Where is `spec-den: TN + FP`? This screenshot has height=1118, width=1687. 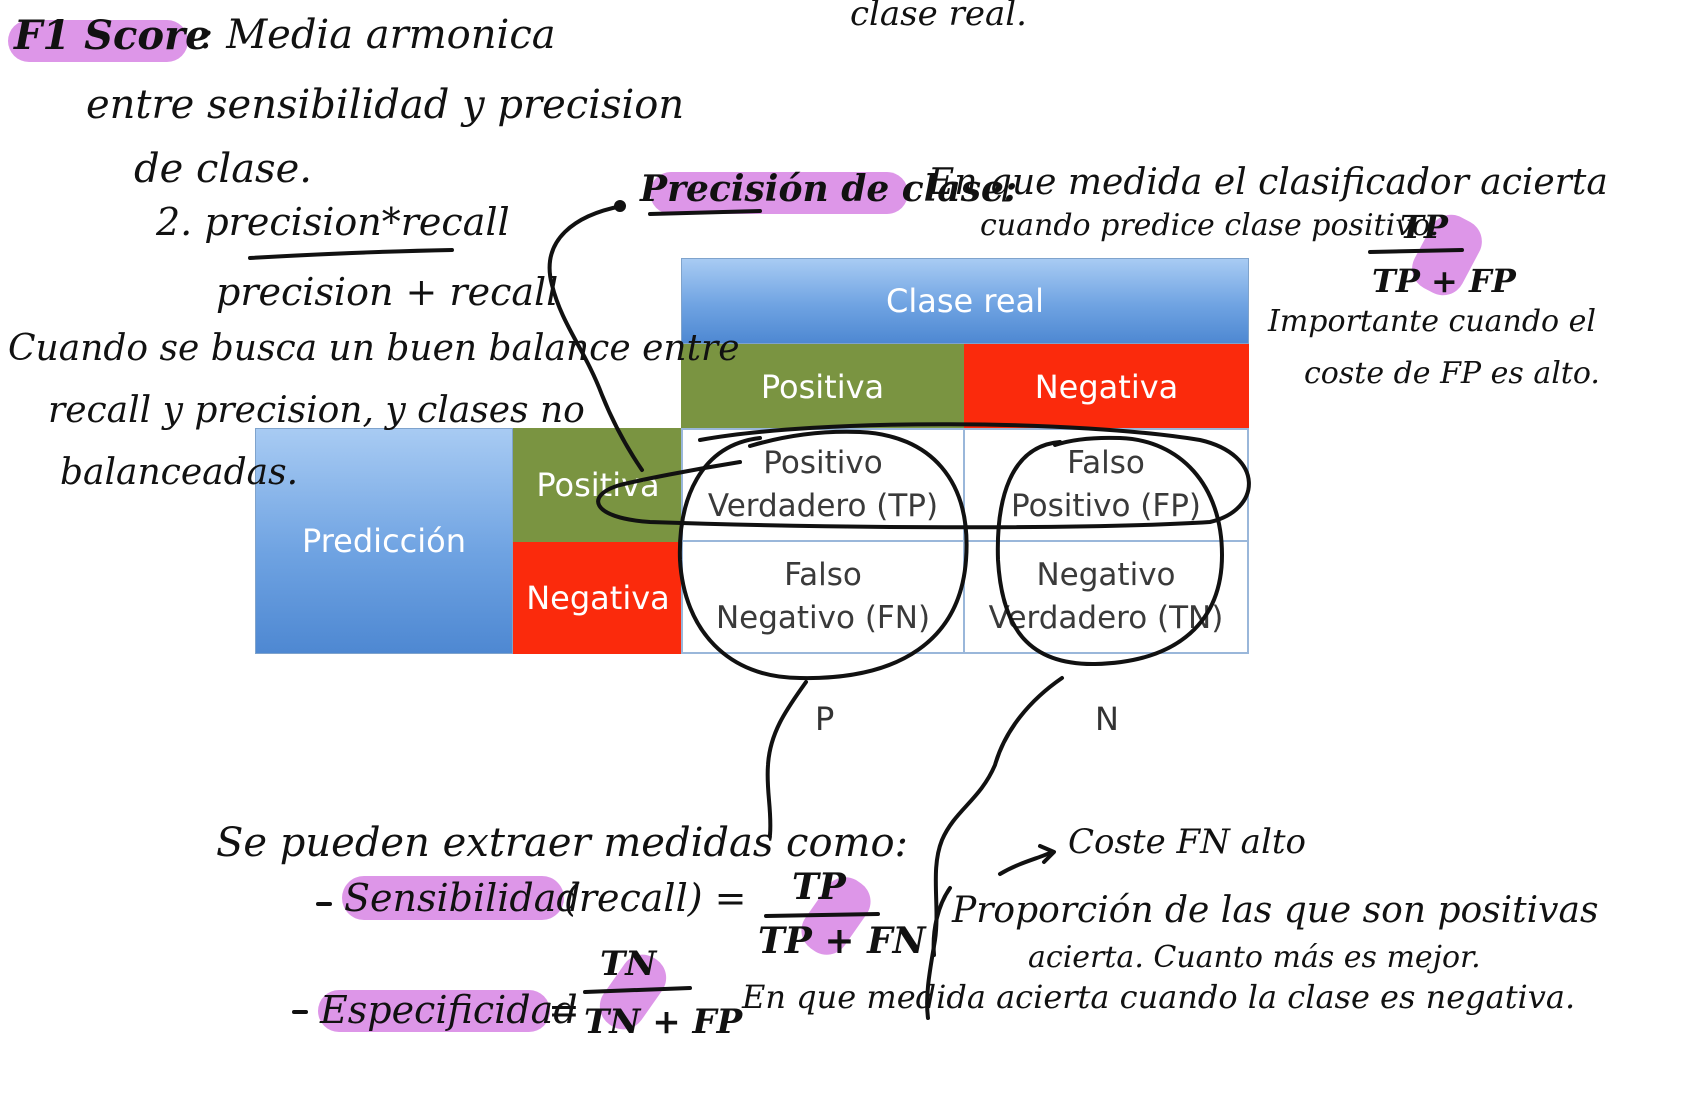
spec-den: TN + FP is located at coordinates (663, 1022).